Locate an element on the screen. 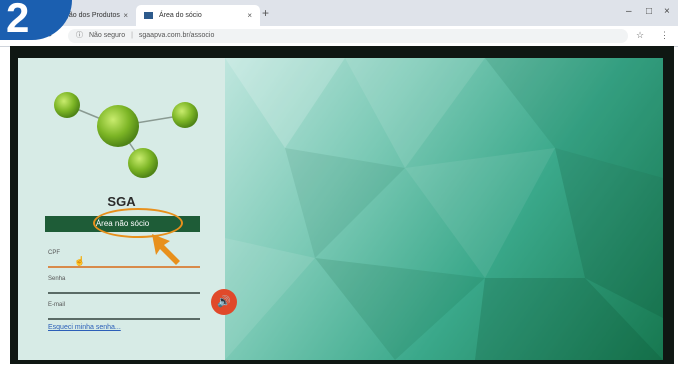  security-status: Não seguro is located at coordinates (107, 35).